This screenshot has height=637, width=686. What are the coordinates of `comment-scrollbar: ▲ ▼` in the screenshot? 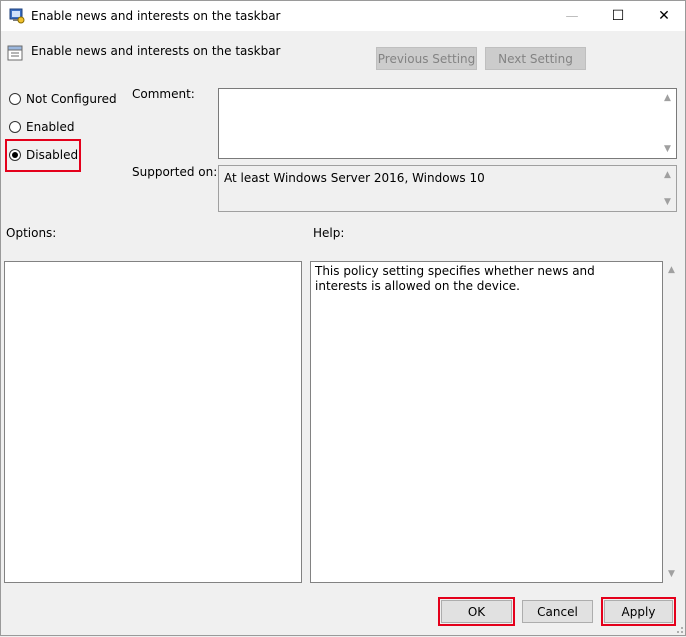 It's located at (667, 123).